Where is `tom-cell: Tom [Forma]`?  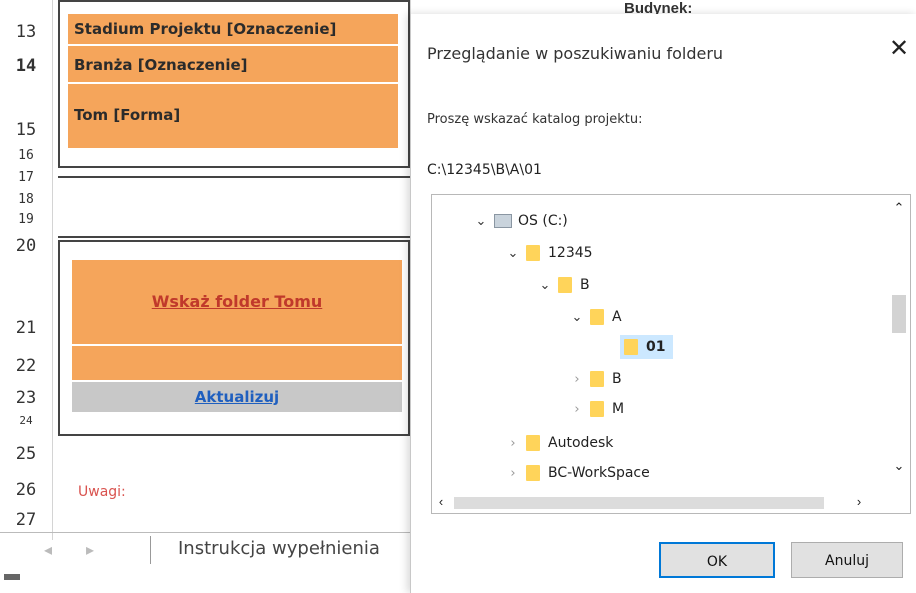 tom-cell: Tom [Forma] is located at coordinates (233, 116).